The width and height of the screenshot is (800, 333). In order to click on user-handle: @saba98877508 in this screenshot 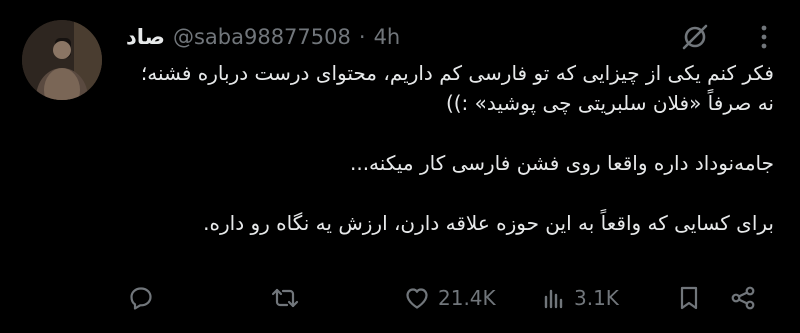, I will do `click(262, 37)`.